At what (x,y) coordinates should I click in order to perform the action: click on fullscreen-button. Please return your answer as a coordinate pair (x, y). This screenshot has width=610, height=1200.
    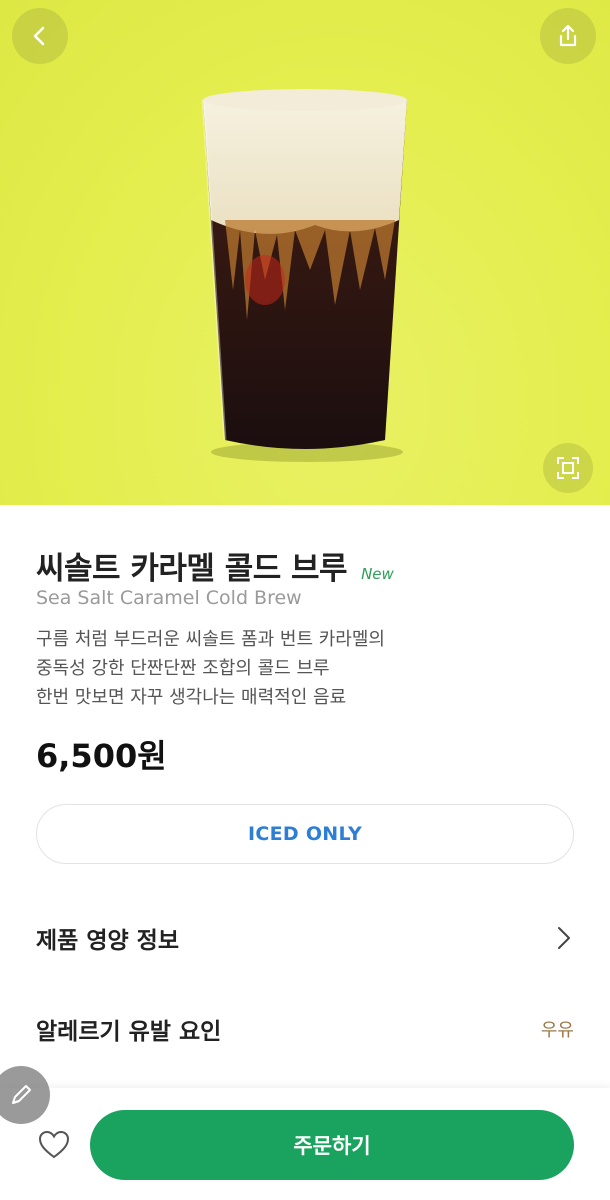
    Looking at the image, I should click on (568, 468).